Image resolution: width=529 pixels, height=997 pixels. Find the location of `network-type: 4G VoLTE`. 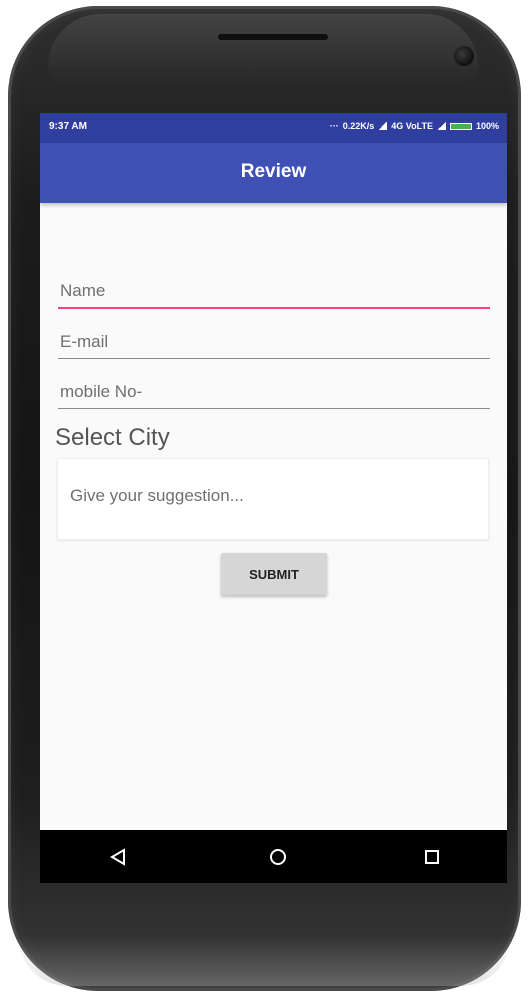

network-type: 4G VoLTE is located at coordinates (412, 126).